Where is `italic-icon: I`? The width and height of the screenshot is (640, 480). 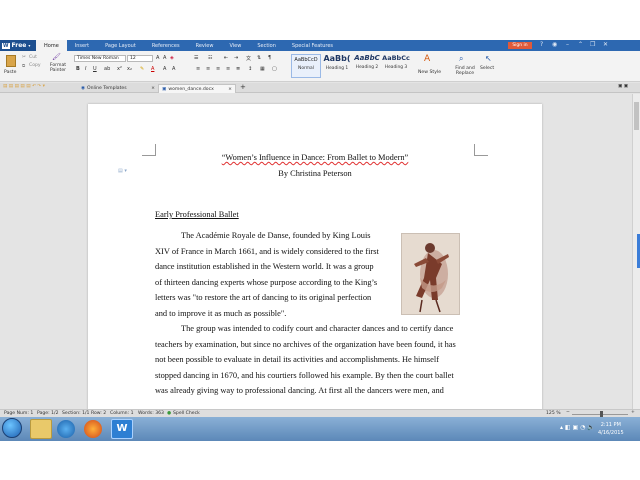
italic-icon: I is located at coordinates (85, 69).